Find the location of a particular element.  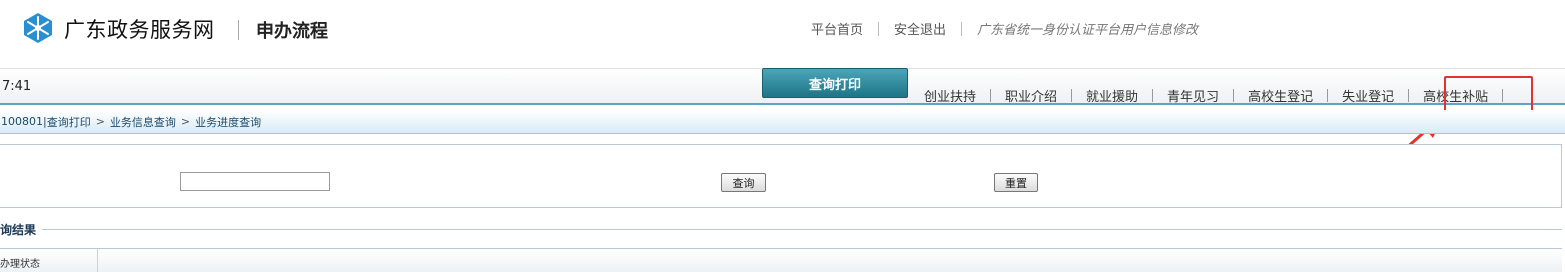

logo-icon is located at coordinates (38, 28).